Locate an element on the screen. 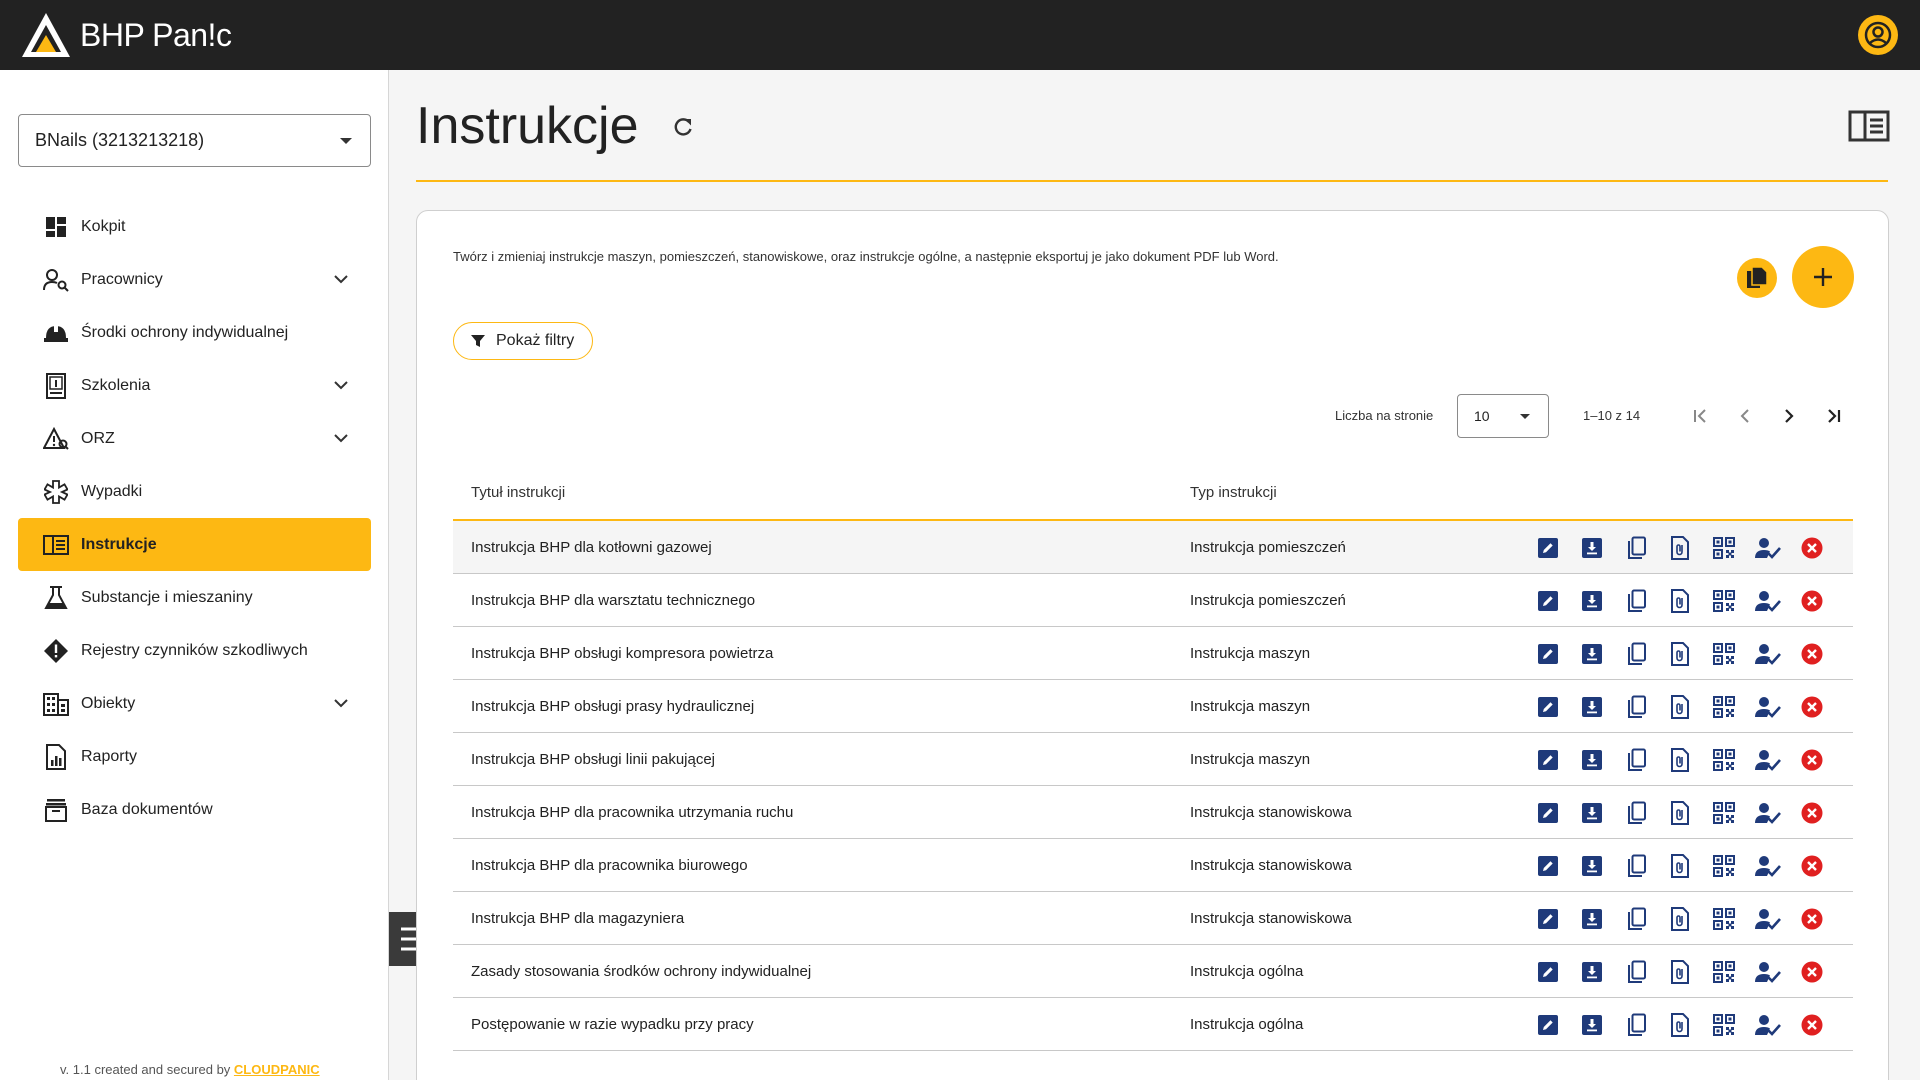  company-select: BNails (3213213218) is located at coordinates (194, 140).